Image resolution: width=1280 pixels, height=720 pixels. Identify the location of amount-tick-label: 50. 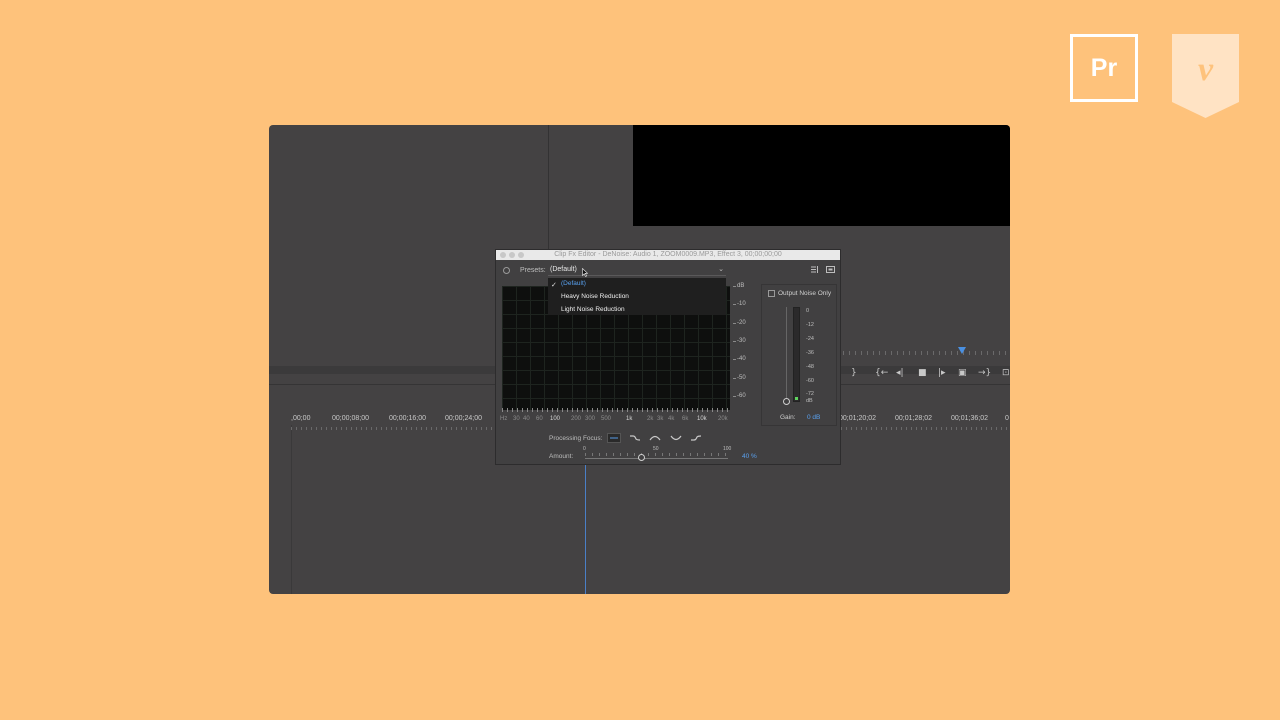
(656, 449).